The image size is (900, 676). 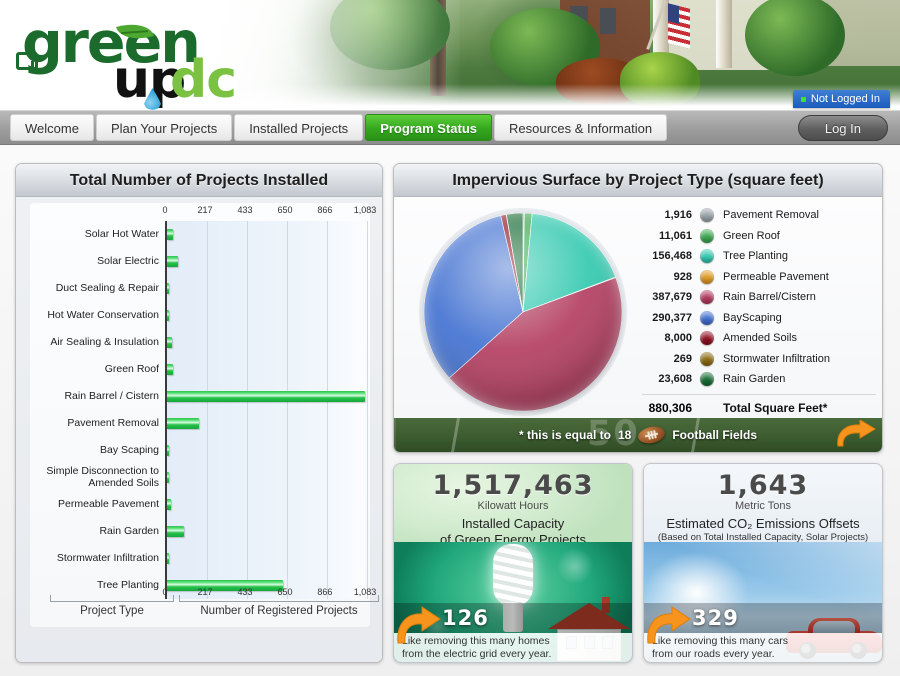 I want to click on legend-label: Stormwater Infiltration, so click(x=776, y=358).